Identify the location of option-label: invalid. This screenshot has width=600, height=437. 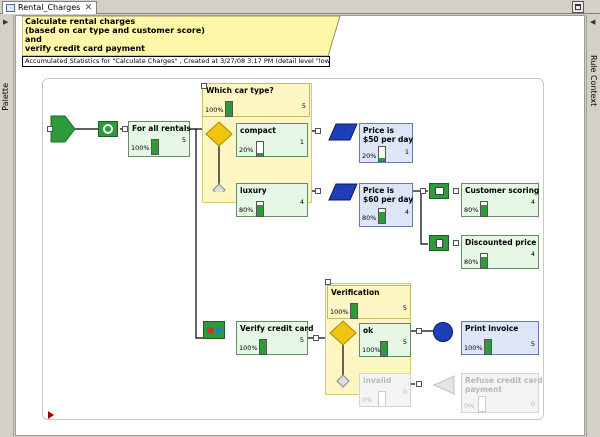
(377, 380).